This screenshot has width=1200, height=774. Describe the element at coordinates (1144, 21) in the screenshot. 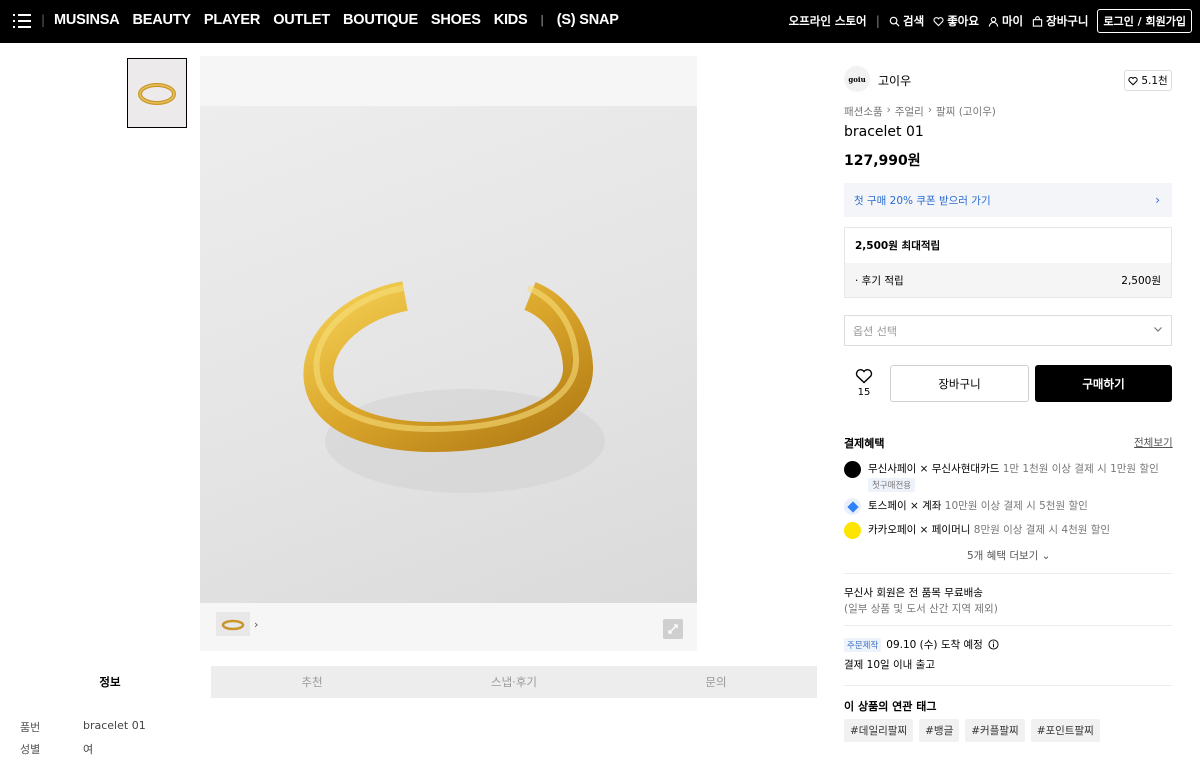

I see `login-button: 로그인 / 회원가입` at that location.